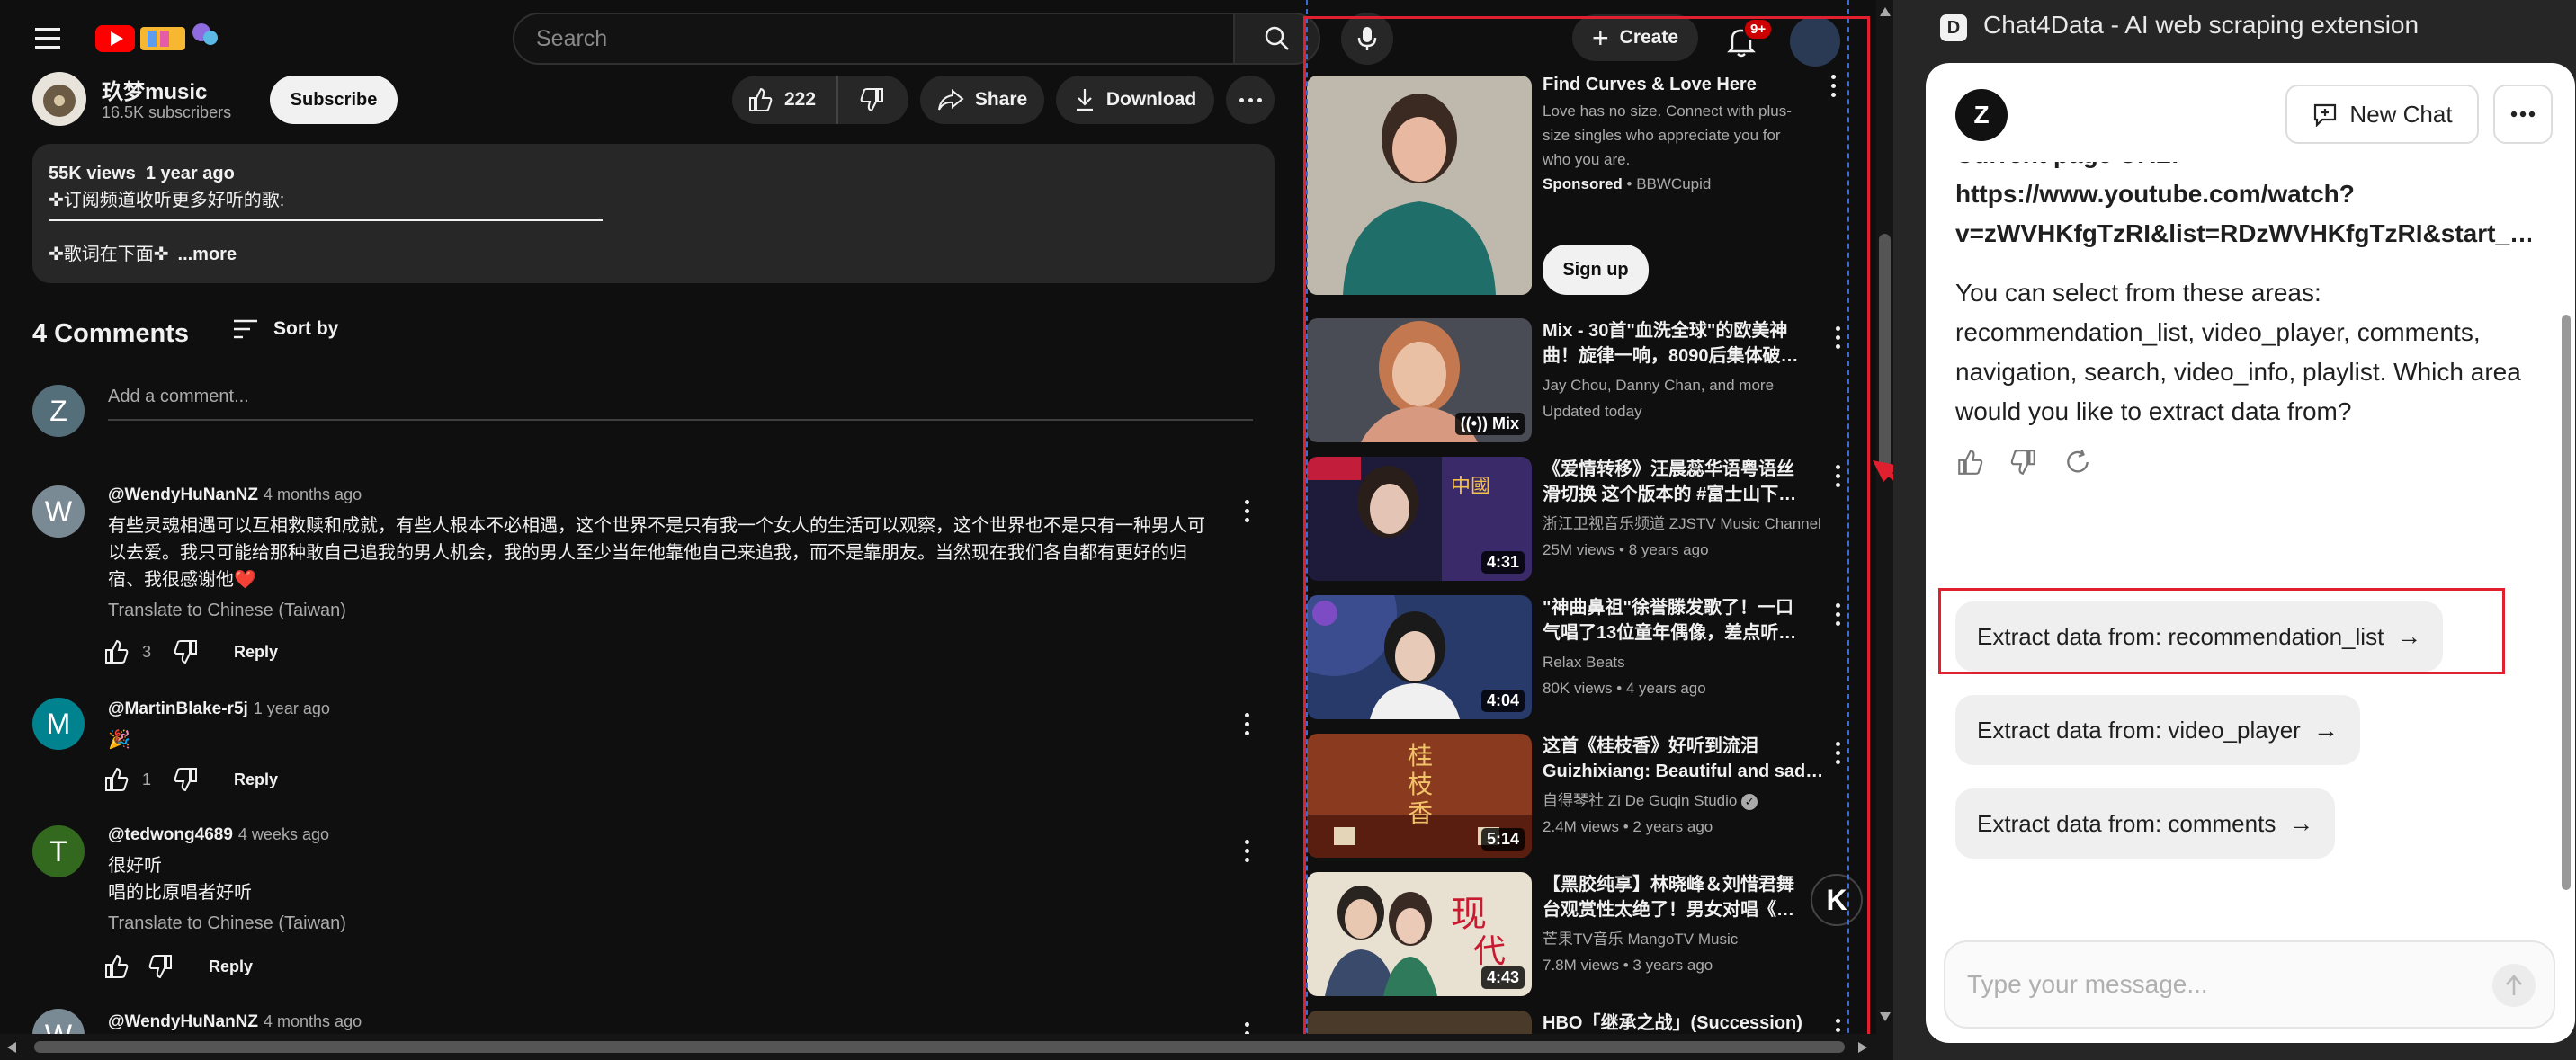 This screenshot has width=2576, height=1060. Describe the element at coordinates (142, 173) in the screenshot. I see `description-stats: 55K views 1 year ago` at that location.